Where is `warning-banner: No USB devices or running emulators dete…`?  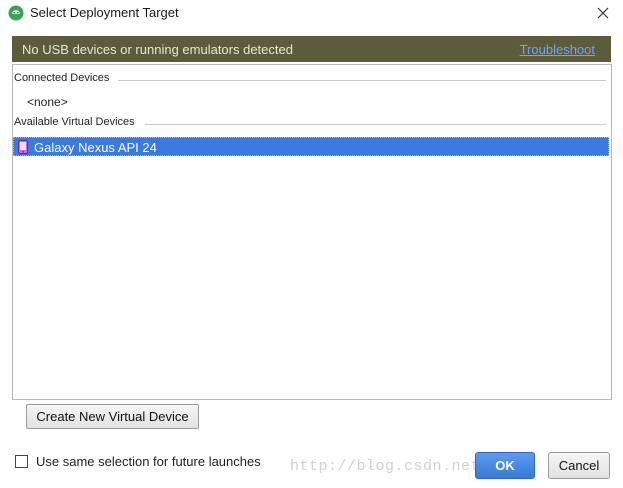 warning-banner: No USB devices or running emulators dete… is located at coordinates (311, 49).